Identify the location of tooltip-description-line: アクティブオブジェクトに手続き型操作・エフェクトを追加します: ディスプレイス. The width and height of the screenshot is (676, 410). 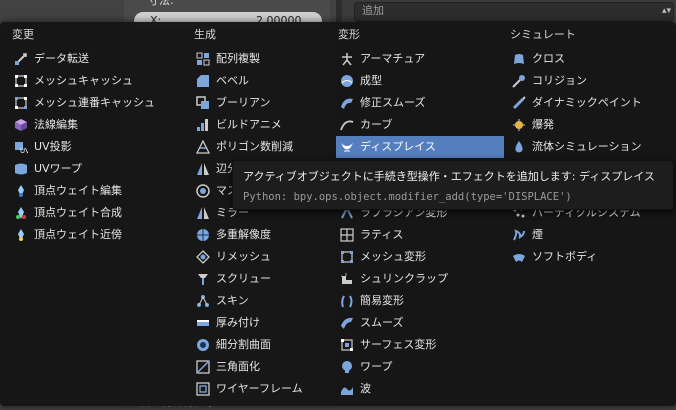
(453, 177).